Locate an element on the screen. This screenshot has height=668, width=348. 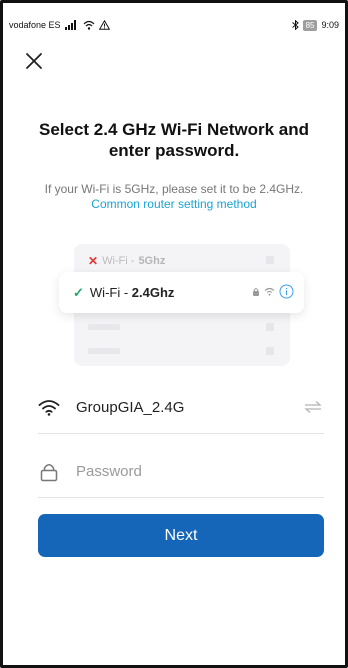
close-button is located at coordinates (34, 61).